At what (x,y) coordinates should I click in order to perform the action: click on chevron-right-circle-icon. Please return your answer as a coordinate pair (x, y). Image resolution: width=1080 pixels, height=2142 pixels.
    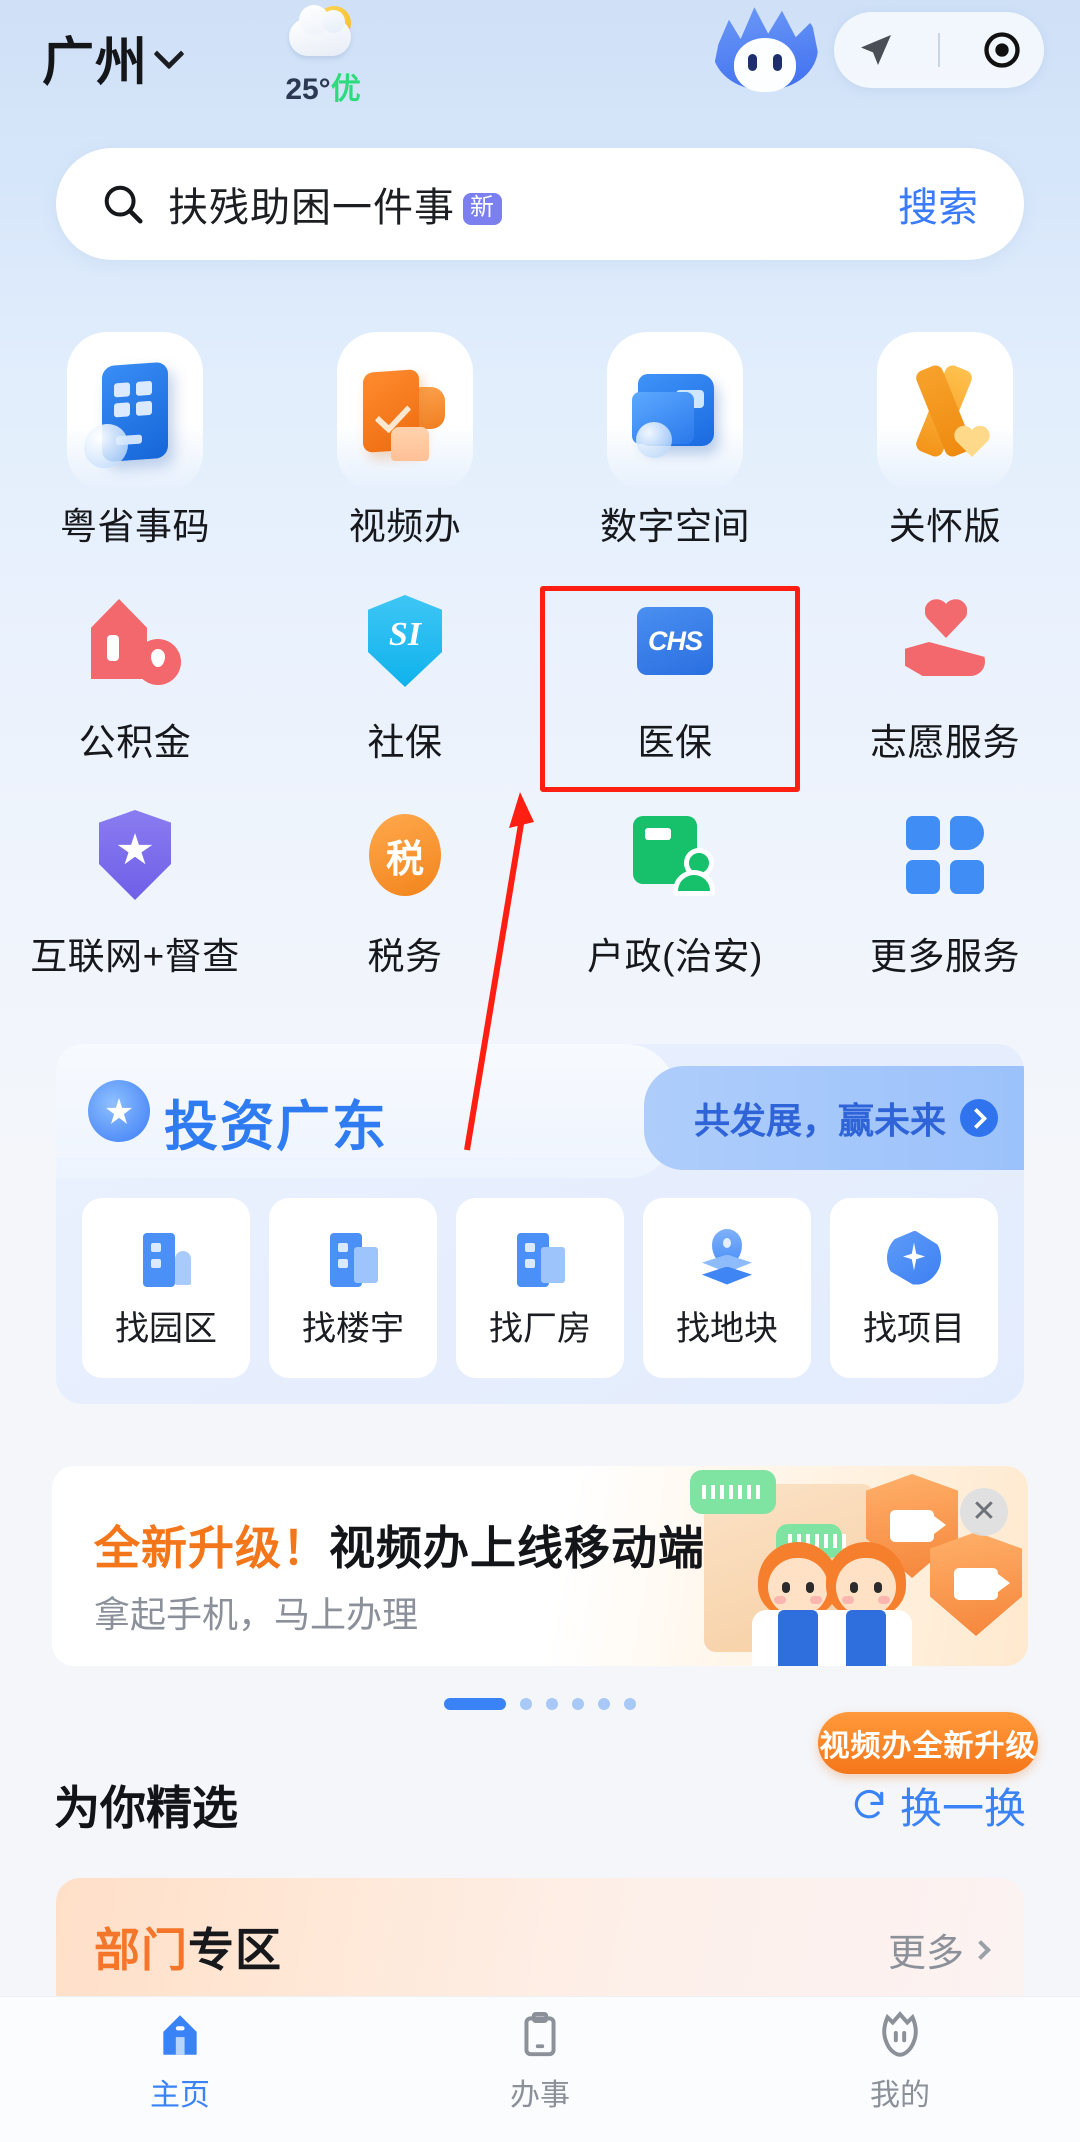
    Looking at the image, I should click on (979, 1118).